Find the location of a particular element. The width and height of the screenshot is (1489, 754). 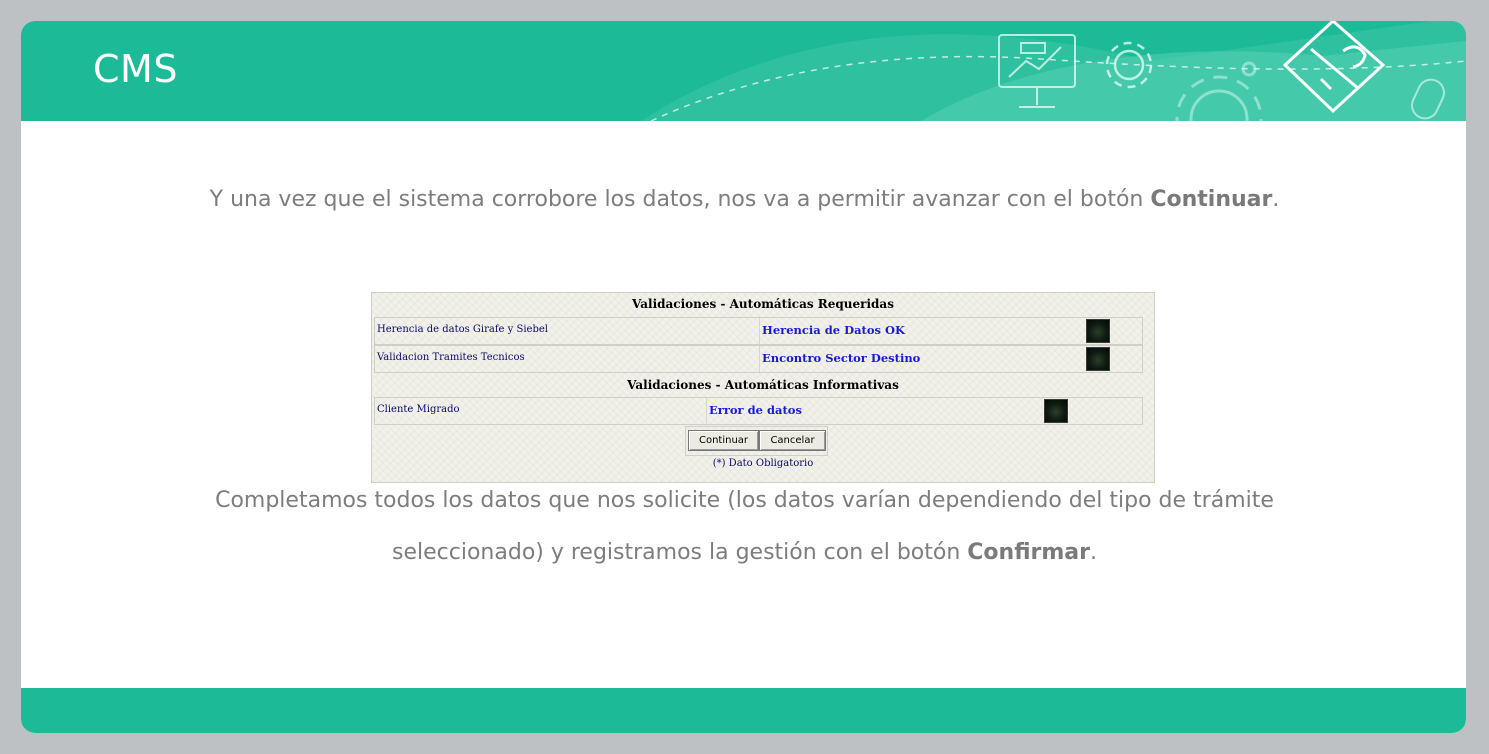

footer-bar is located at coordinates (743, 710).